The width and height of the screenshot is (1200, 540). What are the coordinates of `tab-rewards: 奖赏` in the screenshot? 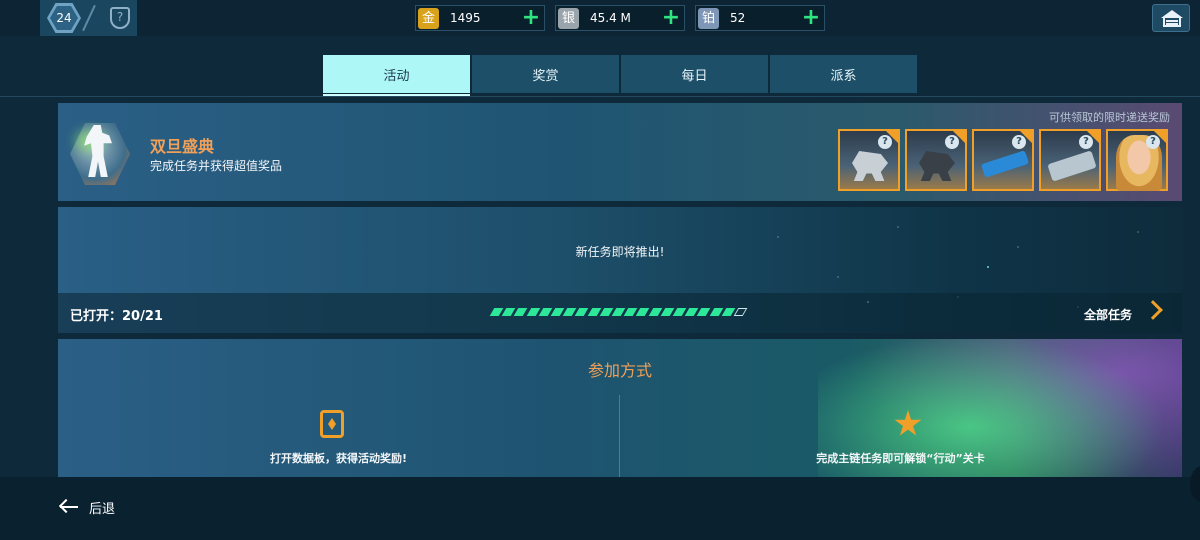 It's located at (545, 74).